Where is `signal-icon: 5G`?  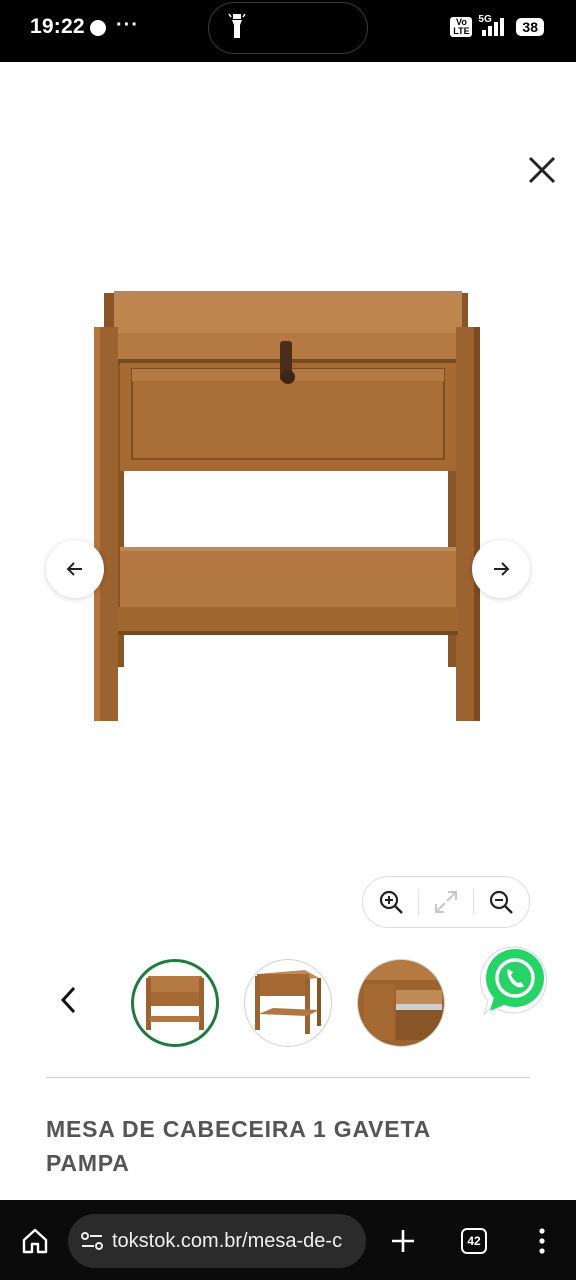
signal-icon: 5G is located at coordinates (494, 26).